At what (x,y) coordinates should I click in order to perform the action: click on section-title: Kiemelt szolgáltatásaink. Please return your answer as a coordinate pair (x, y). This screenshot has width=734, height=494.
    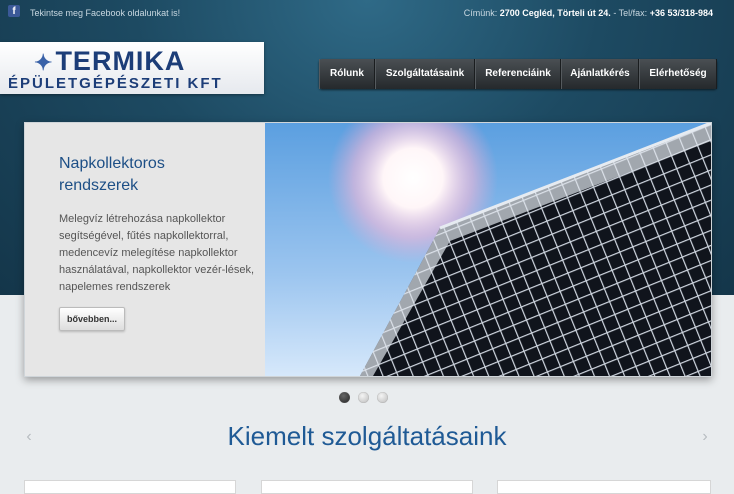
    Looking at the image, I should click on (367, 436).